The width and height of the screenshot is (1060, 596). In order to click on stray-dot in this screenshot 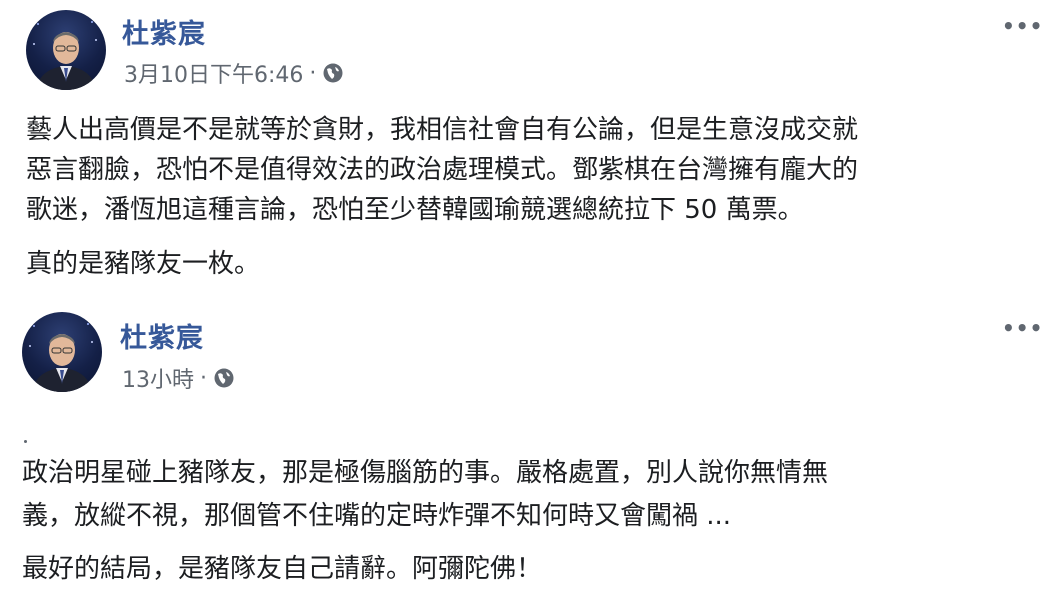, I will do `click(25, 441)`.